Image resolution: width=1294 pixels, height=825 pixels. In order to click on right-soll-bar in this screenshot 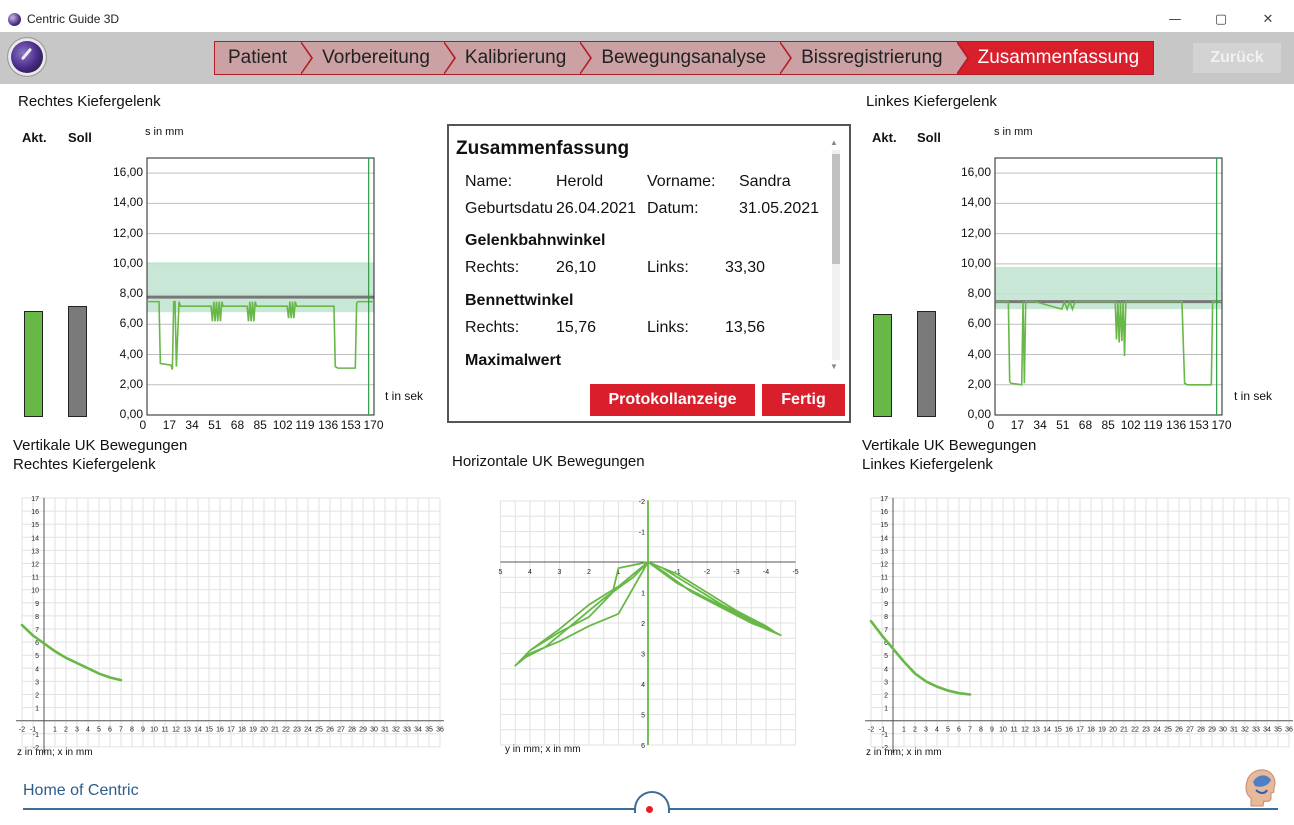, I will do `click(77, 361)`.